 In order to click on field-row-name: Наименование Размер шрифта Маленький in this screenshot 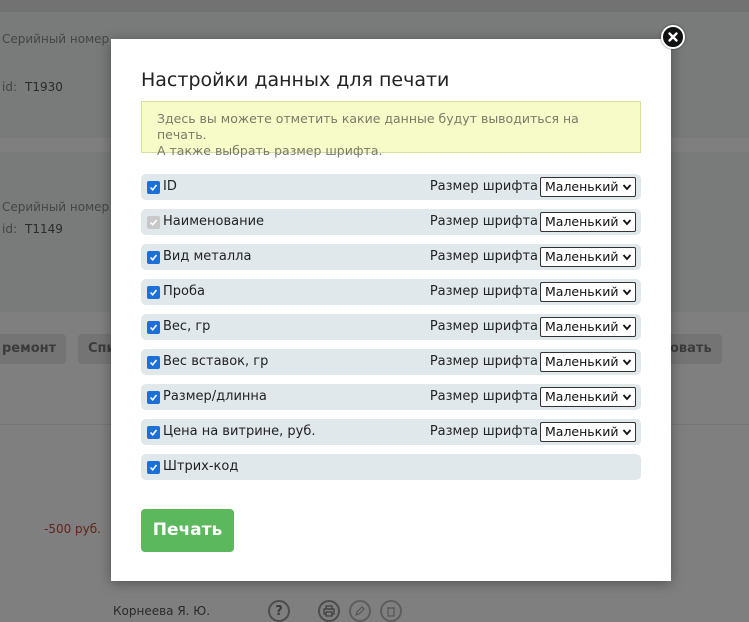, I will do `click(391, 222)`.